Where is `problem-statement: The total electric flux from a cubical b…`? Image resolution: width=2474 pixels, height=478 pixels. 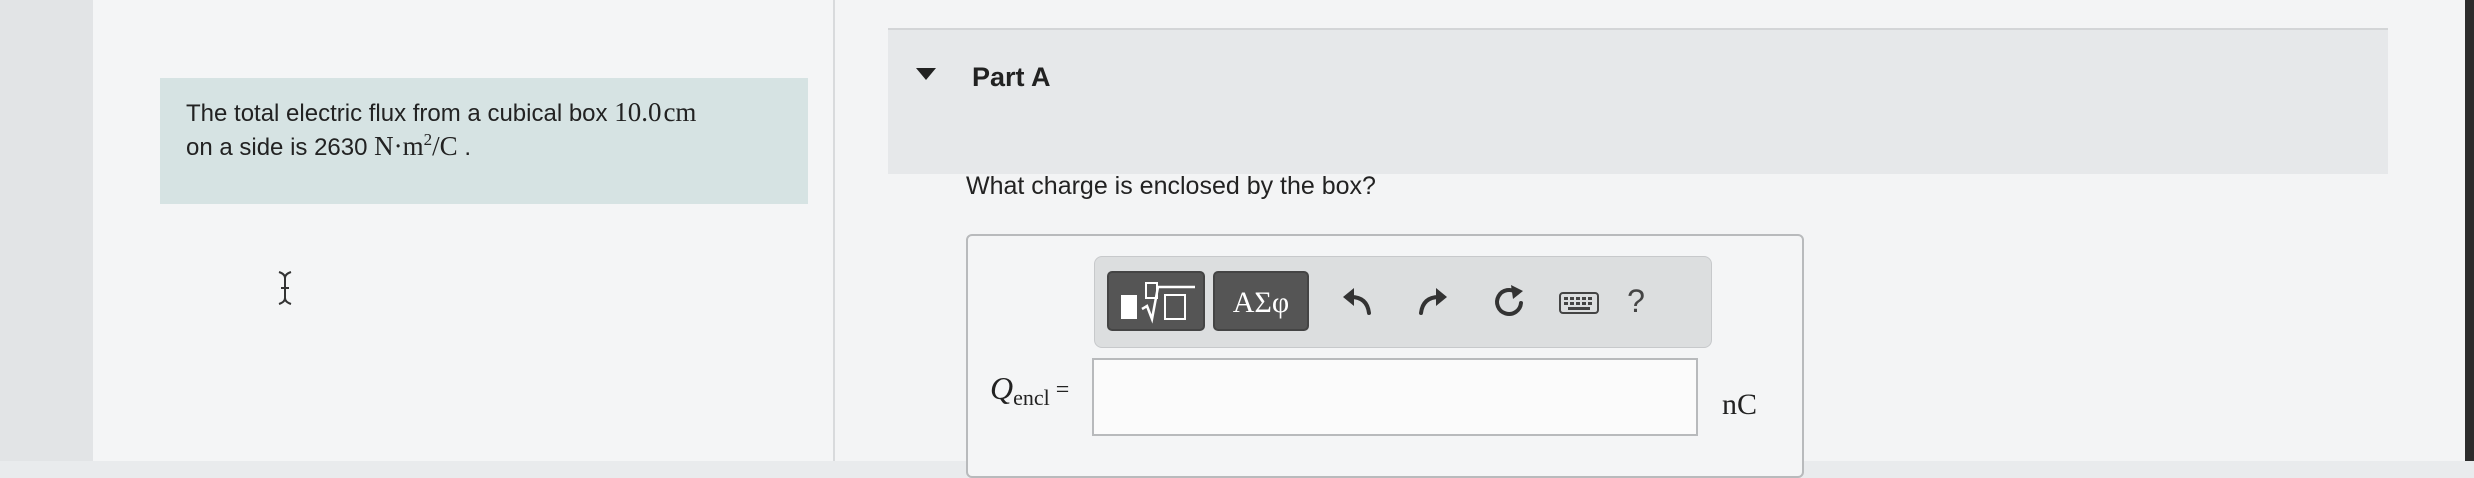
problem-statement: The total electric flux from a cubical b… is located at coordinates (484, 141).